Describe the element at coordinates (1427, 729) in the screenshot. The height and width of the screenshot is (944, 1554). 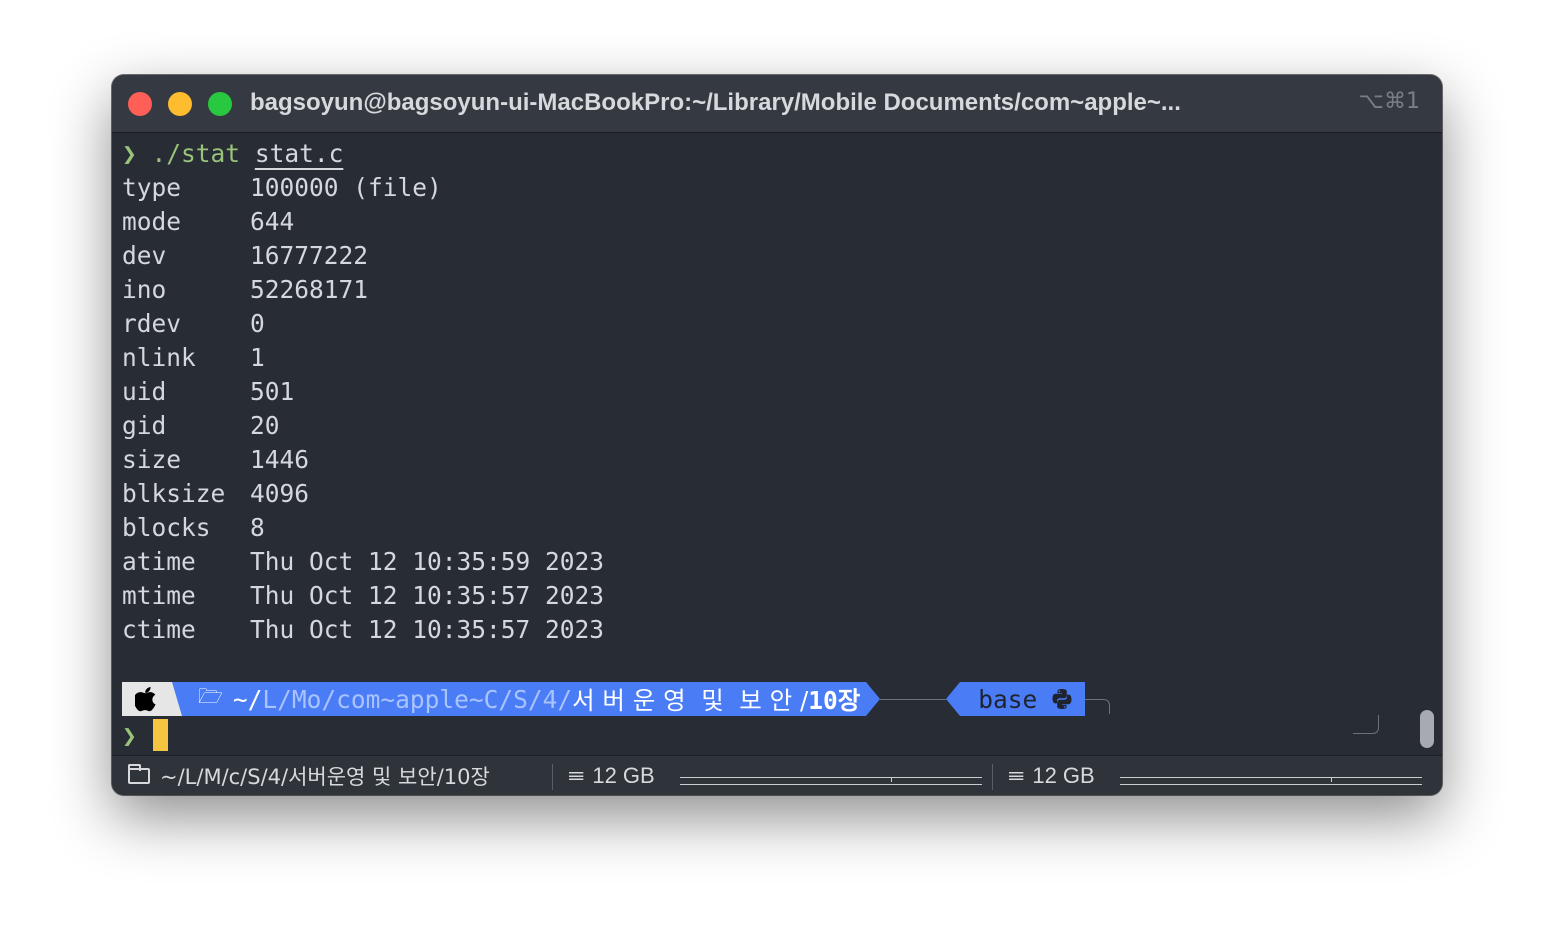
I see `scrollbar-thumb` at that location.